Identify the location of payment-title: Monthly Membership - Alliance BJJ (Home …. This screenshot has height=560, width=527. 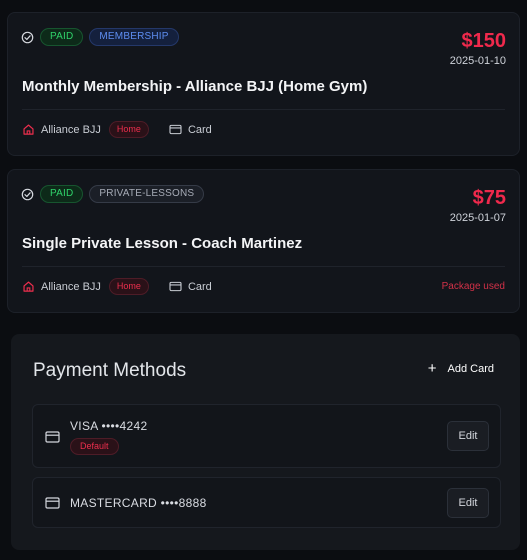
(195, 86).